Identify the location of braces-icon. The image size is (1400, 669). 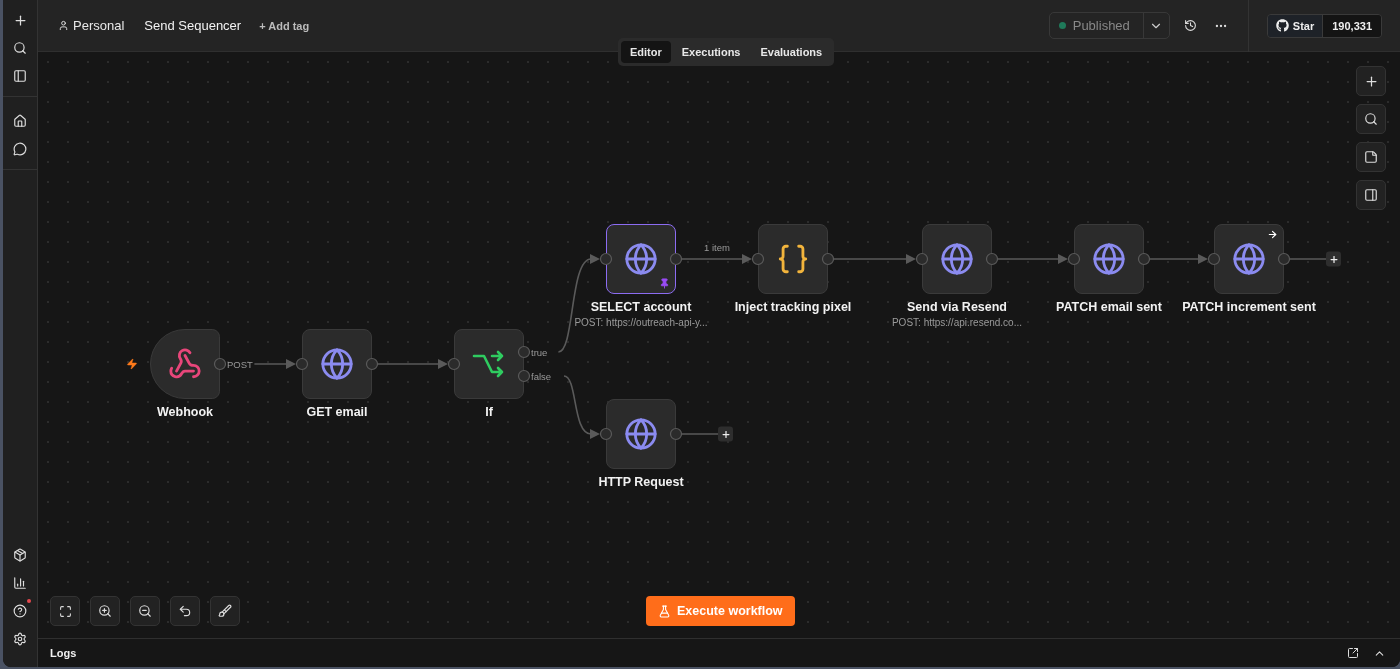
(793, 259).